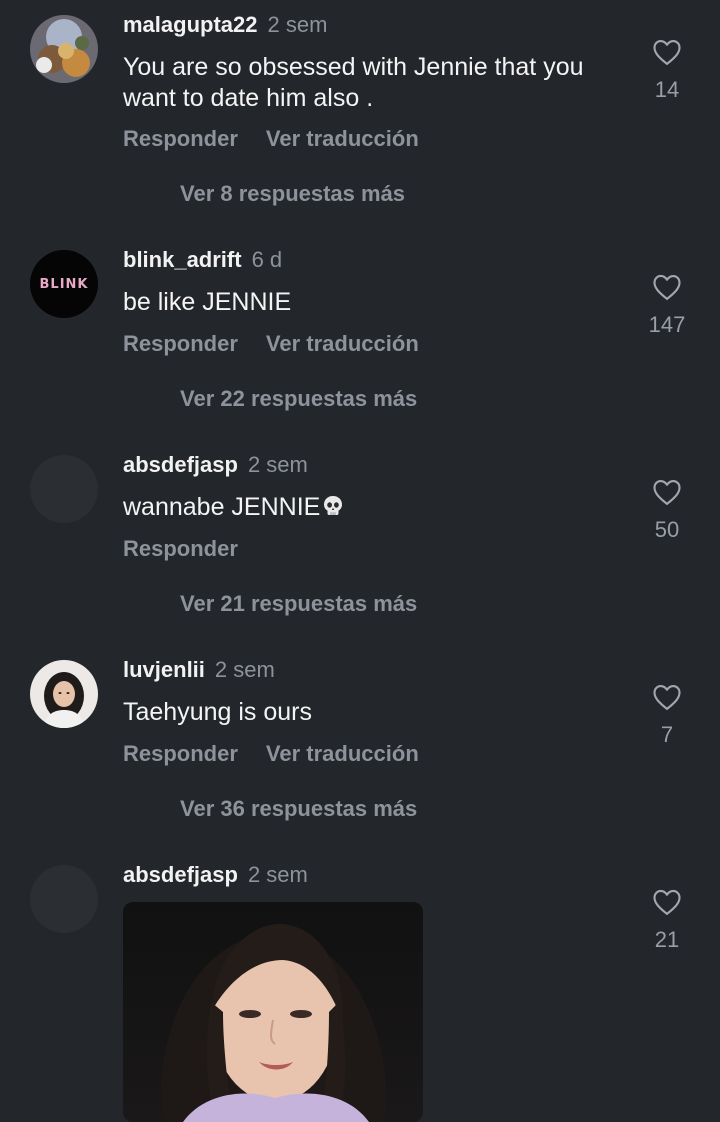 This screenshot has height=1122, width=720. I want to click on username: luvjenlii, so click(164, 669).